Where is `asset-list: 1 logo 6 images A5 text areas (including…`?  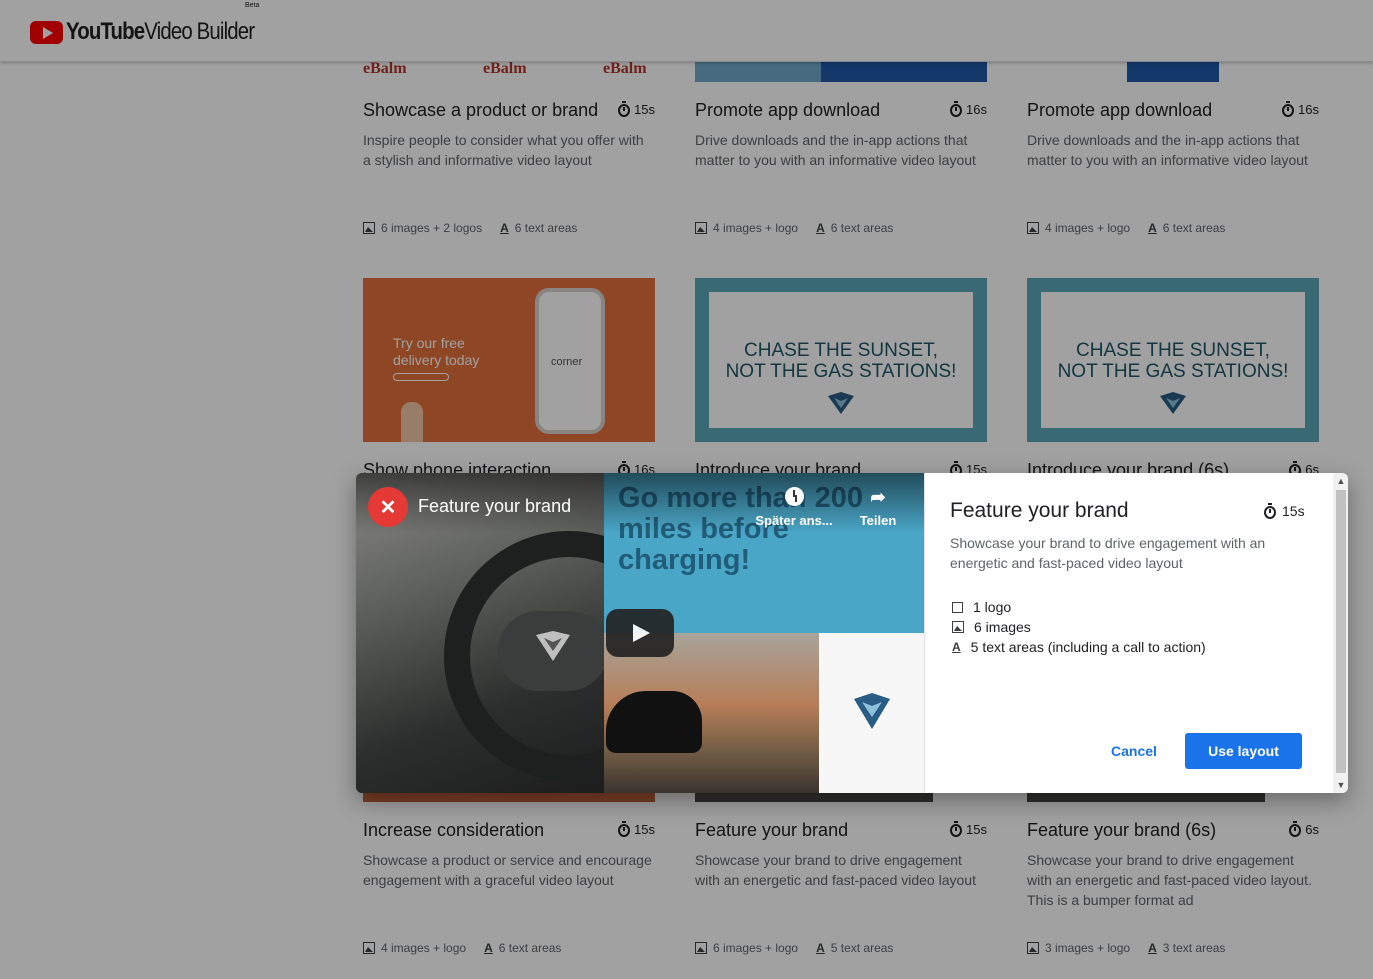 asset-list: 1 logo 6 images A5 text areas (including… is located at coordinates (1079, 627).